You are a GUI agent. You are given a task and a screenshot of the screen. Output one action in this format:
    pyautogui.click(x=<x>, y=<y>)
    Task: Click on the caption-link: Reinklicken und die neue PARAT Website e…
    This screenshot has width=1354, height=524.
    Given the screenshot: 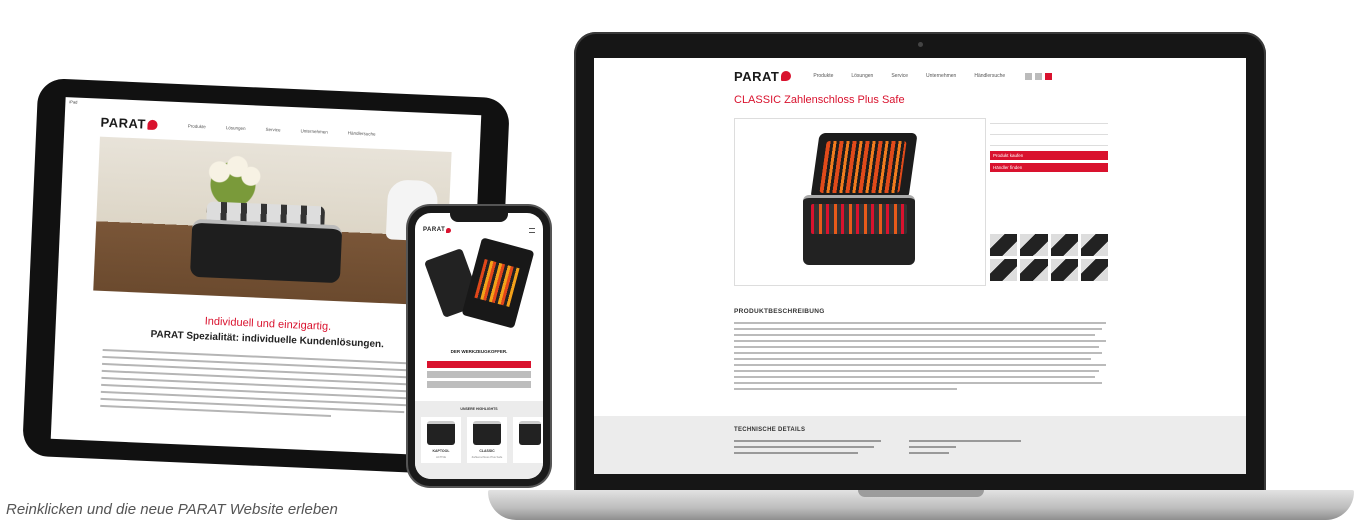 What is the action you would take?
    pyautogui.click(x=172, y=509)
    